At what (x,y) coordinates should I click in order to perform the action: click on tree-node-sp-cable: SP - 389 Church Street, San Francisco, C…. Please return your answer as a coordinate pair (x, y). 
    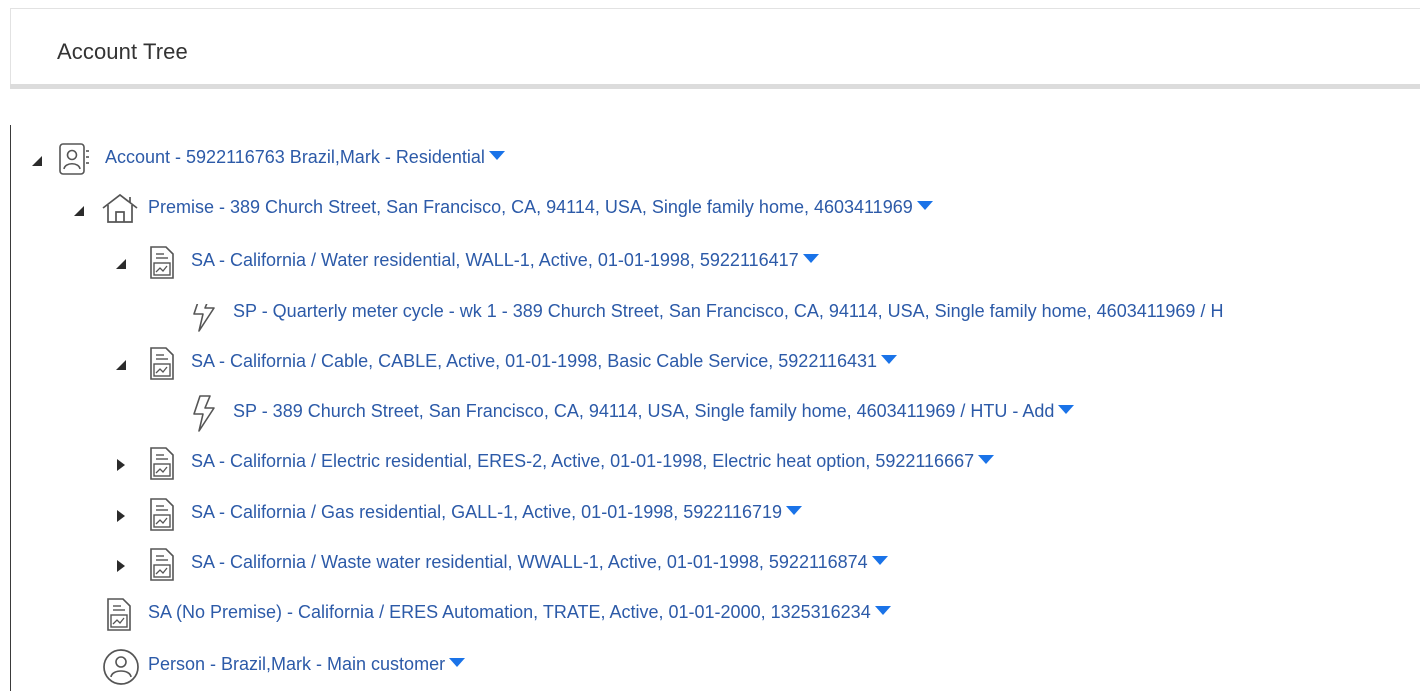
    Looking at the image, I should click on (710, 414).